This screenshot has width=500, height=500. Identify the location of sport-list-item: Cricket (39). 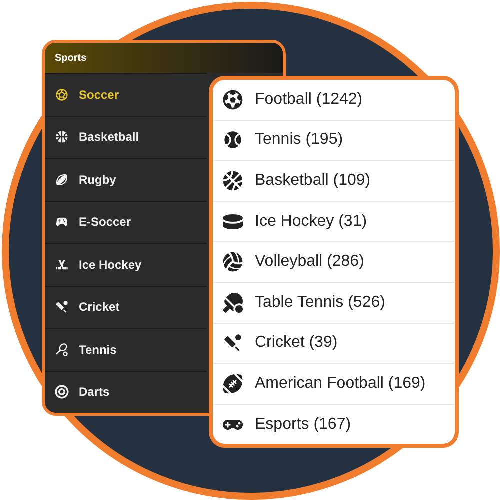
(334, 343).